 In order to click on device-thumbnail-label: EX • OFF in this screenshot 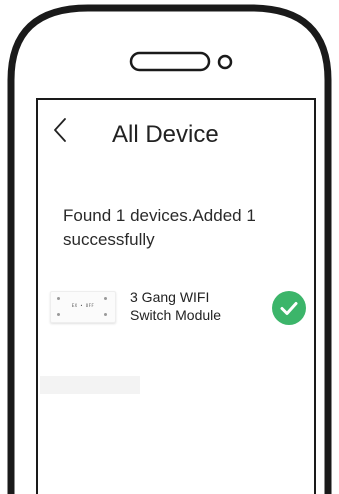, I will do `click(83, 305)`.